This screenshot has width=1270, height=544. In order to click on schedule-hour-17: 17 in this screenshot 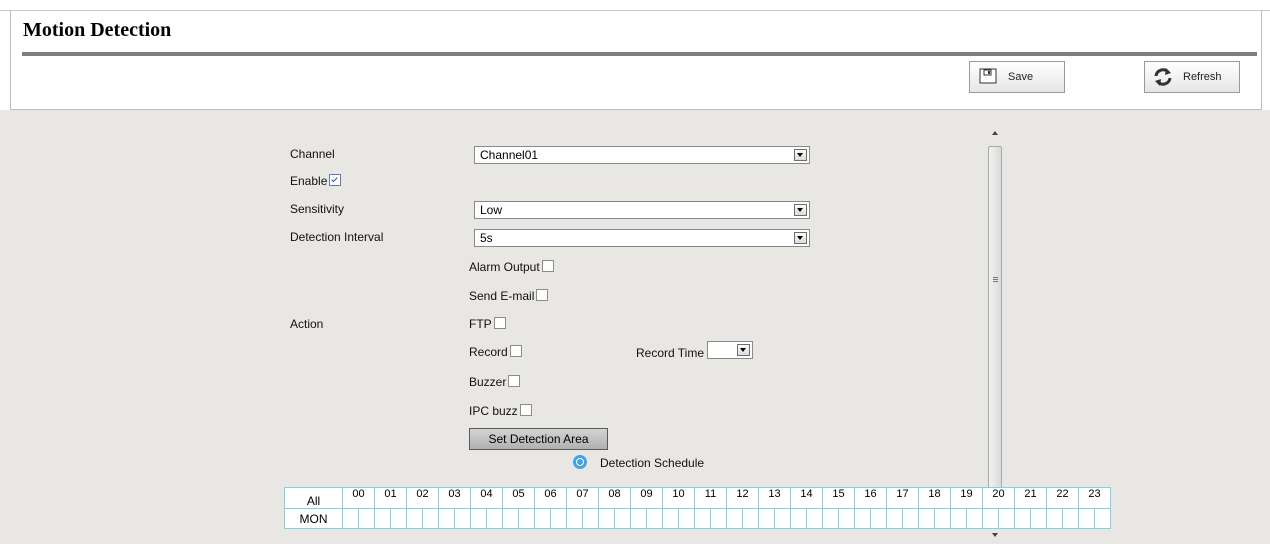, I will do `click(902, 498)`.